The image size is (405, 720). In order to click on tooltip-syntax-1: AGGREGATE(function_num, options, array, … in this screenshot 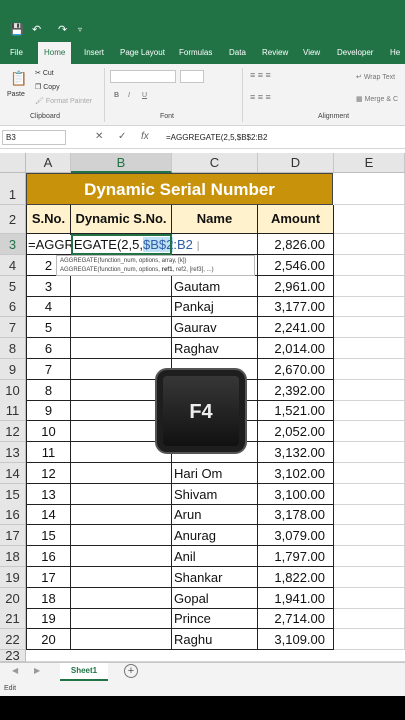, I will do `click(155, 261)`.